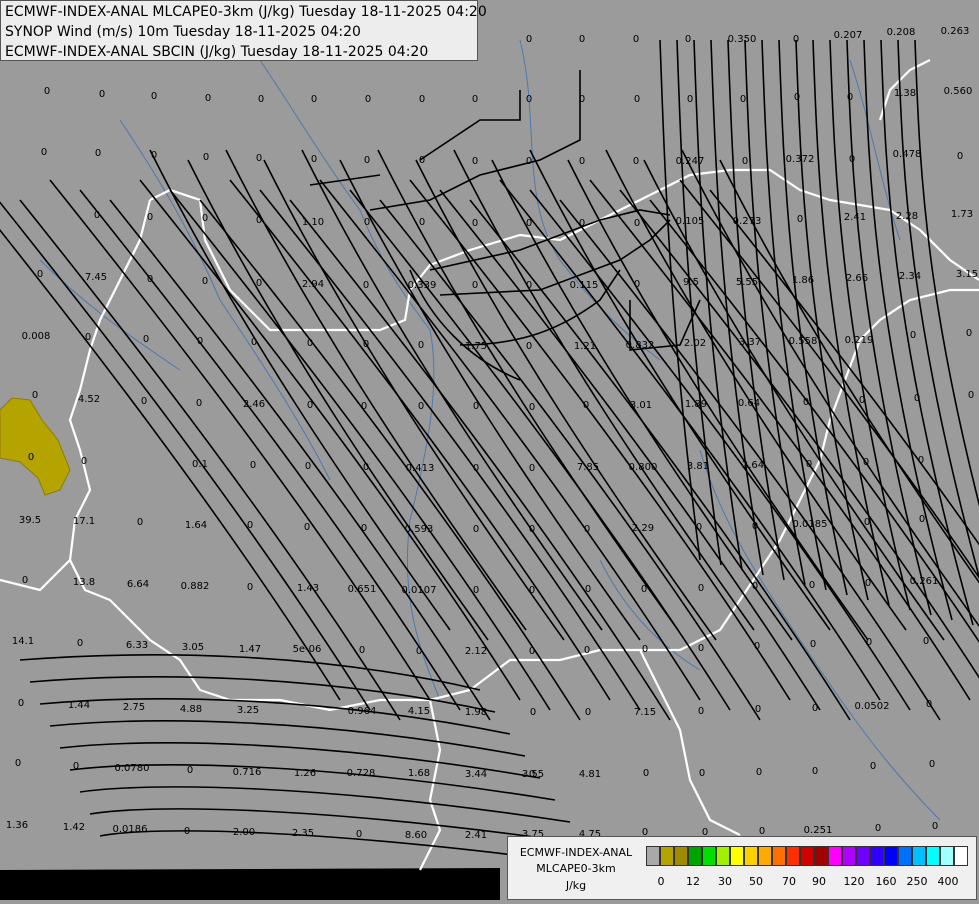 Image resolution: width=979 pixels, height=904 pixels. I want to click on map-value-label: 1.64, so click(196, 525).